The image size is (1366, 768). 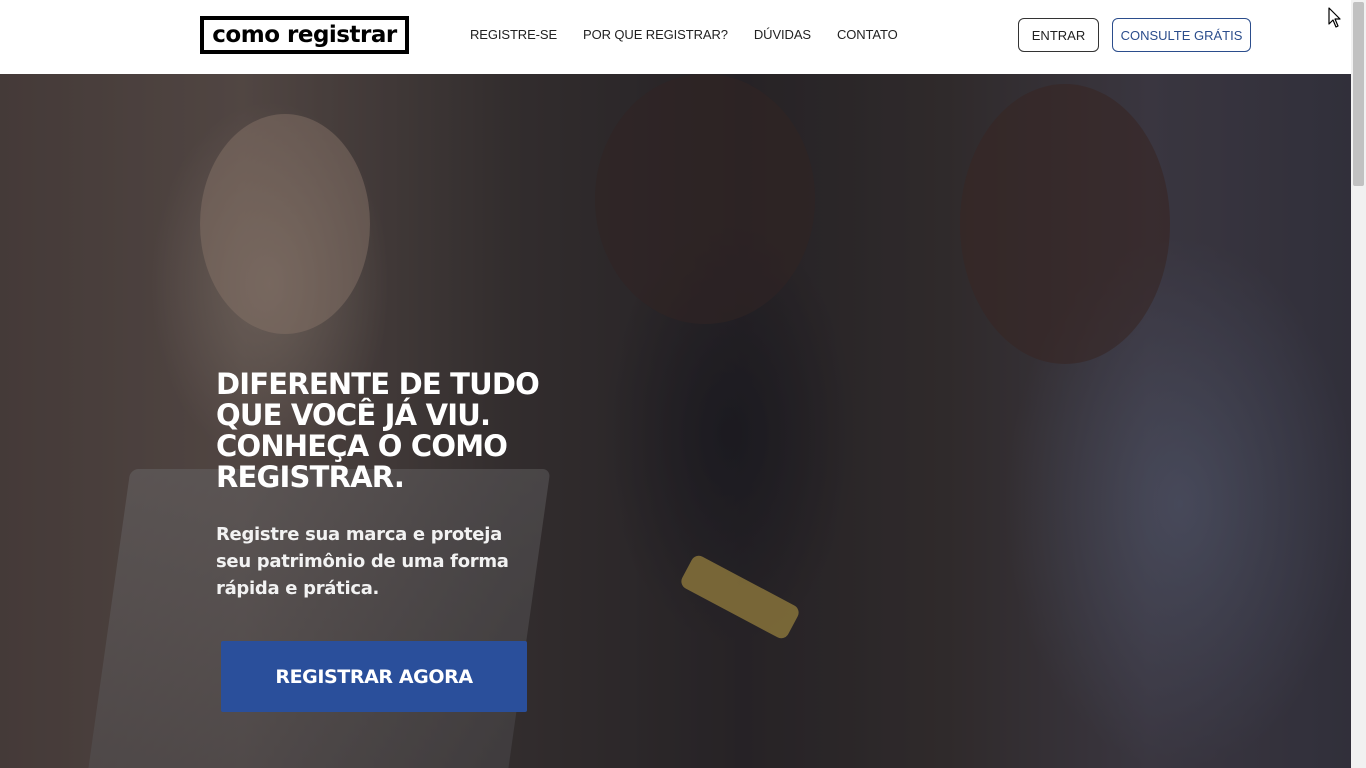 I want to click on nav-item-duvidas: DÚVIDAS, so click(x=782, y=34).